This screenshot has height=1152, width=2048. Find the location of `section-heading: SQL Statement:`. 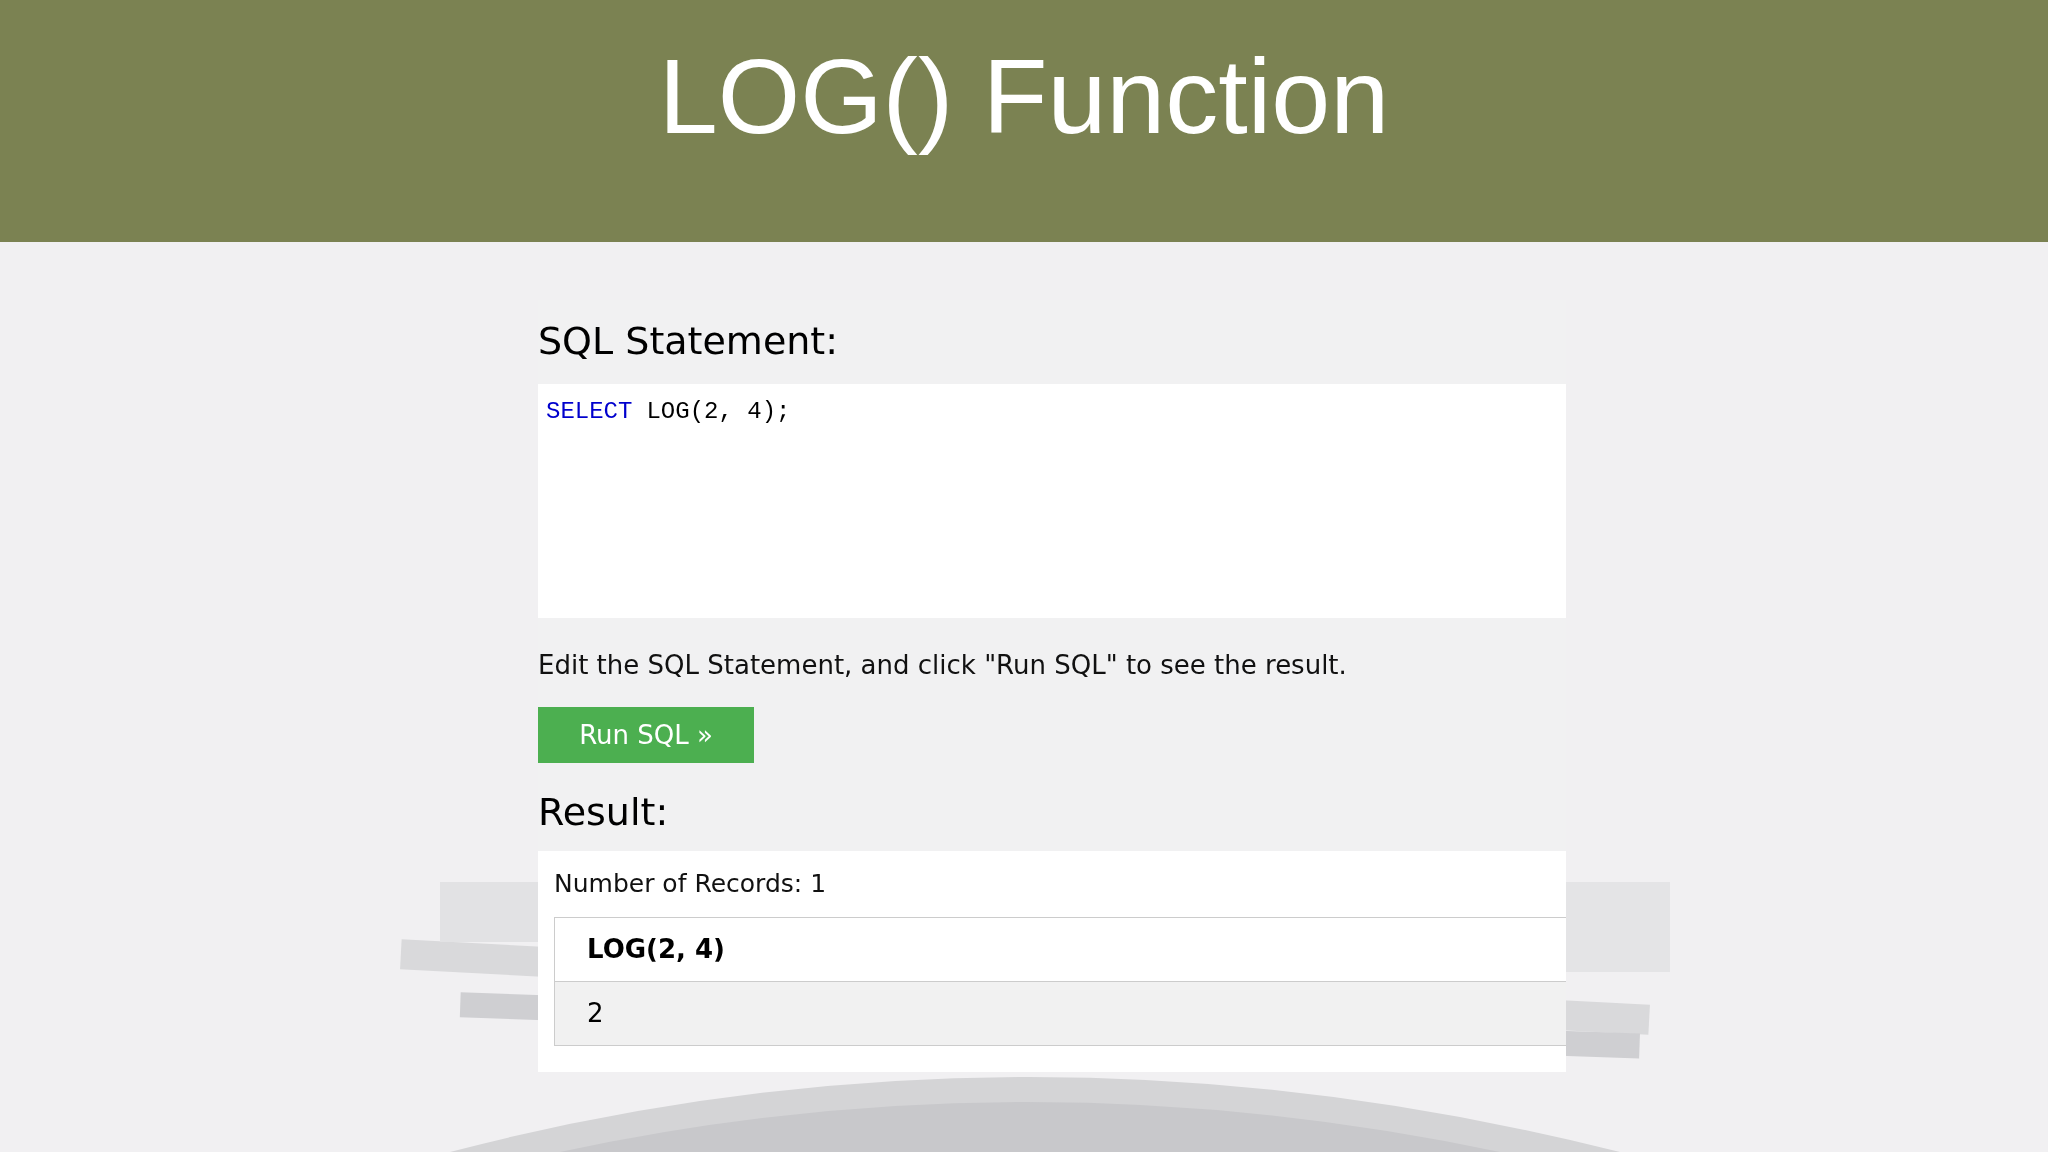

section-heading: SQL Statement: is located at coordinates (689, 341).